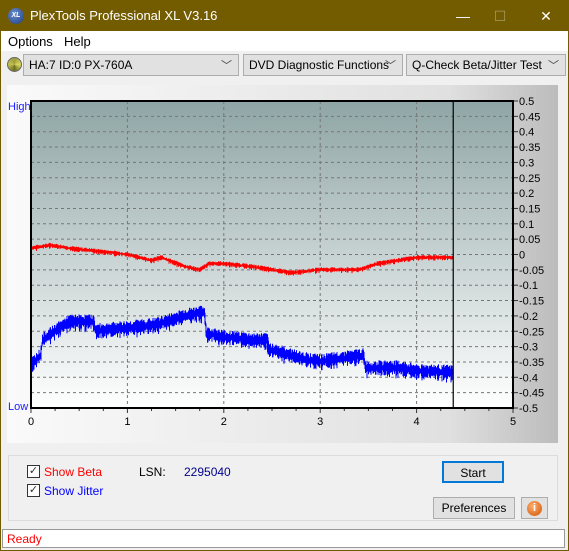 Image resolution: width=569 pixels, height=551 pixels. I want to click on y-tick-label: -0.1, so click(528, 286).